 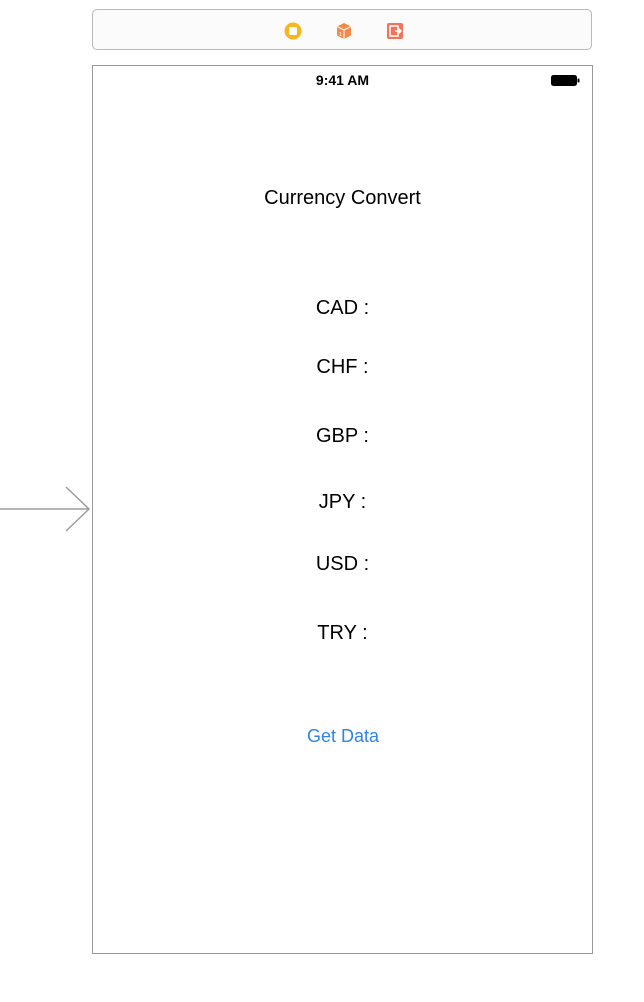 I want to click on get-data-button: Get Data, so click(x=343, y=736).